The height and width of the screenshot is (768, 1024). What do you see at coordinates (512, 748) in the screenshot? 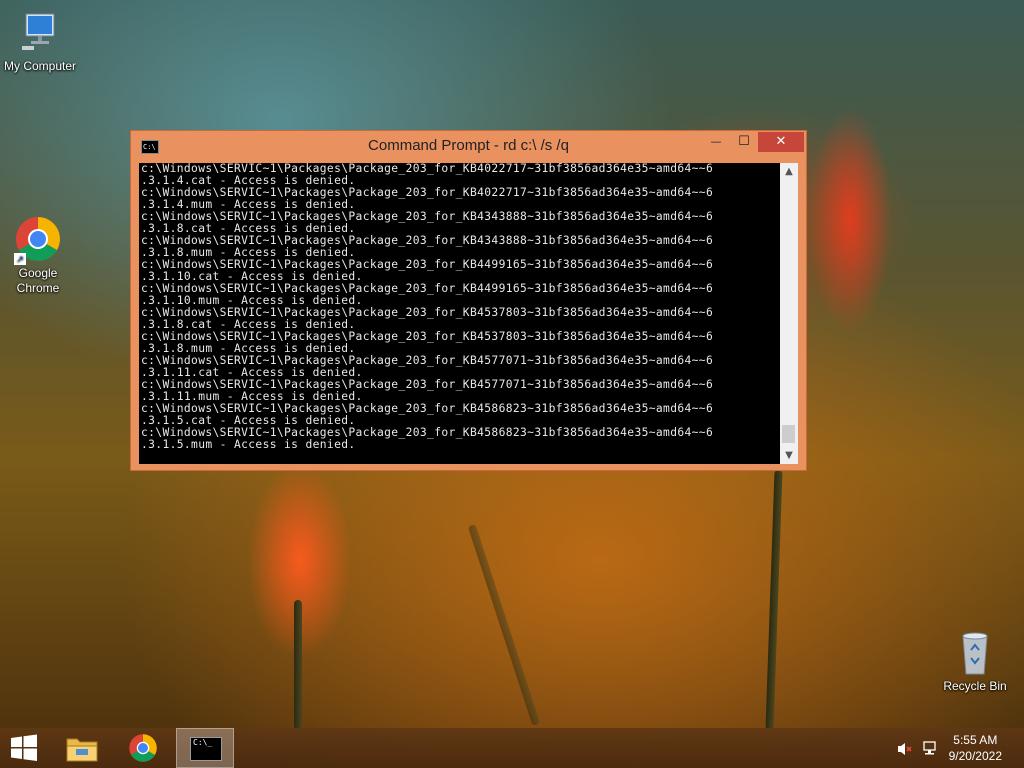
I see `taskbar: C:\_ 5:55 AM 9/20/2022` at bounding box center [512, 748].